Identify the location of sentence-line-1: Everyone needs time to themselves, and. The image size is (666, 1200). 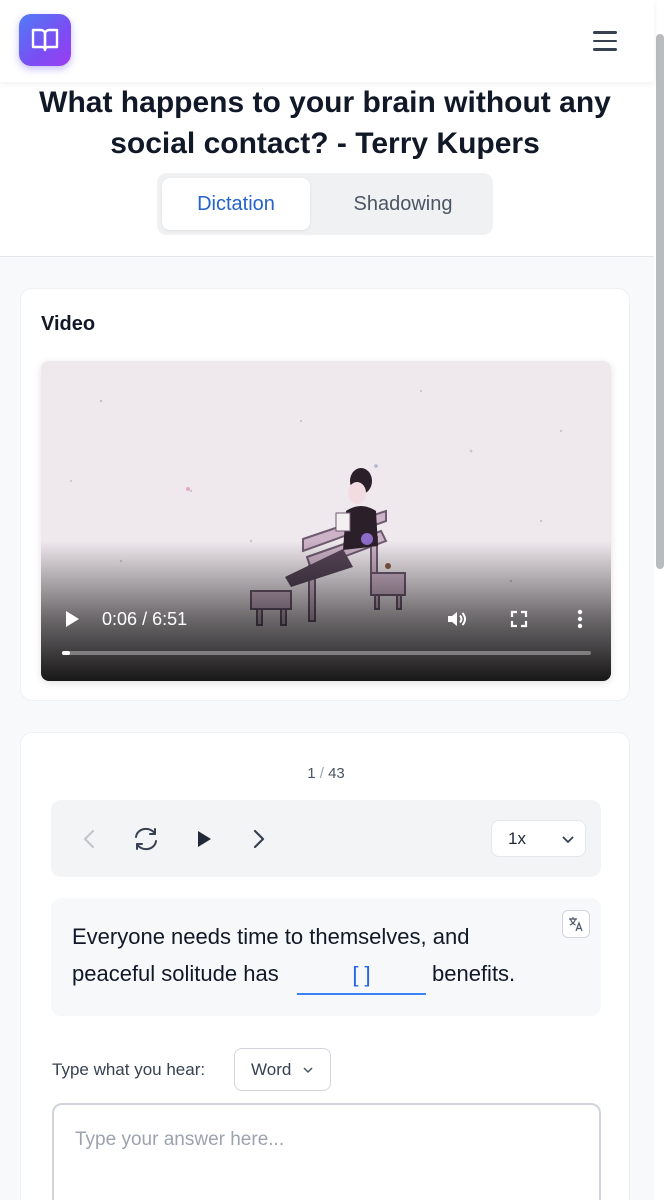
(271, 936).